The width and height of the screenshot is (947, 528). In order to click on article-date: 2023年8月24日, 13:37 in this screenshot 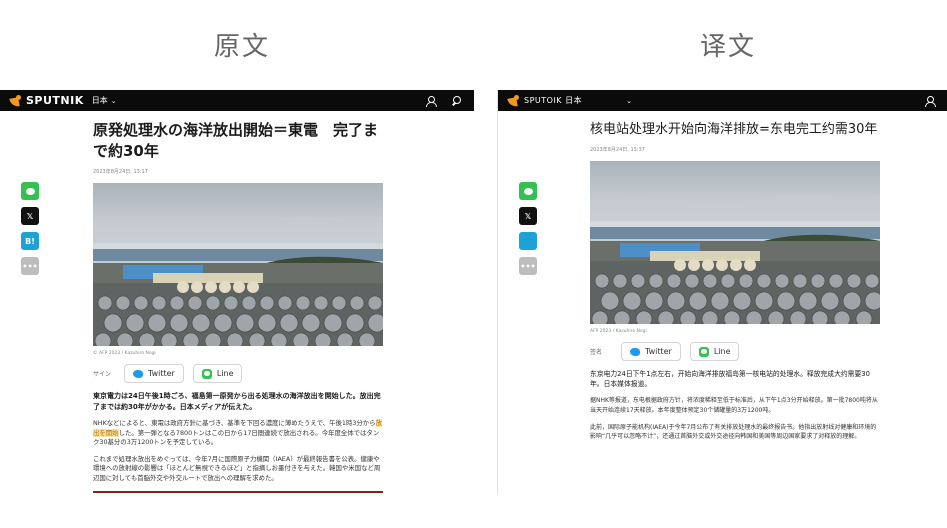, I will do `click(617, 150)`.